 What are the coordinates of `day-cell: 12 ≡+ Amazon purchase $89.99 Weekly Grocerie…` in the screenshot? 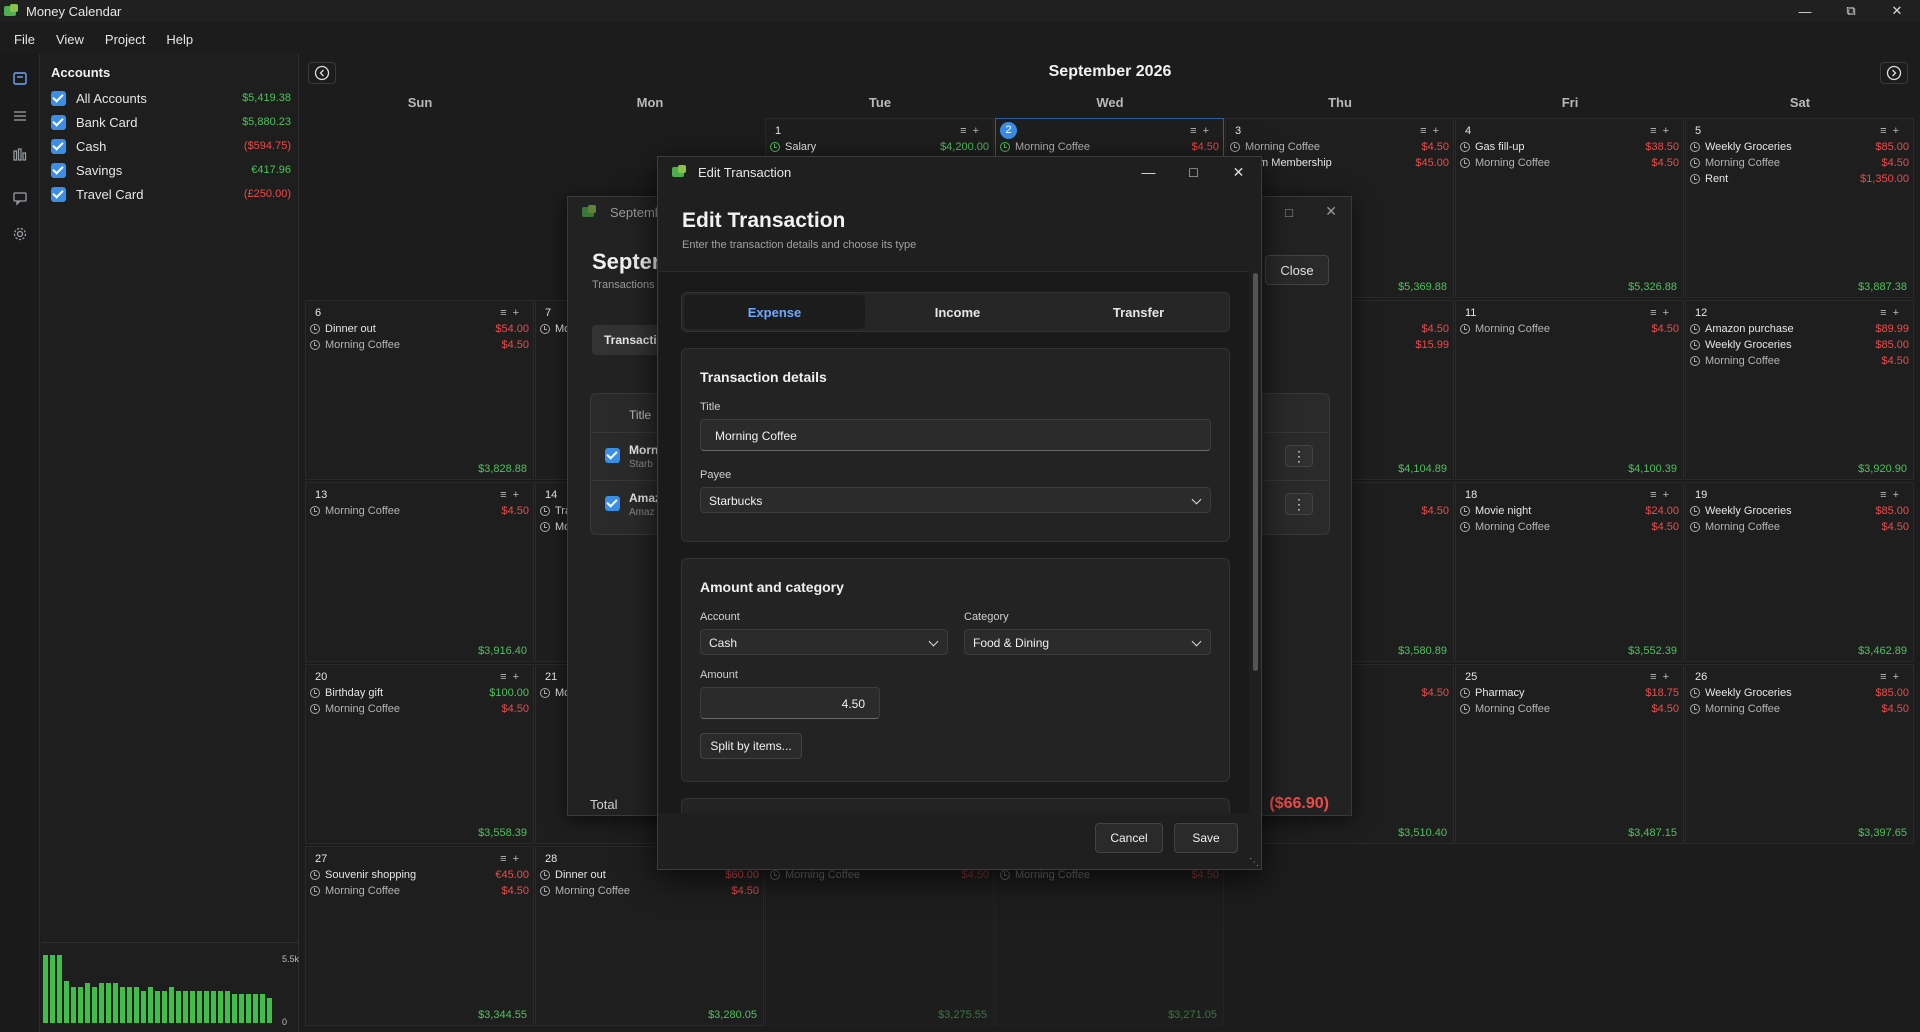 It's located at (1799, 390).